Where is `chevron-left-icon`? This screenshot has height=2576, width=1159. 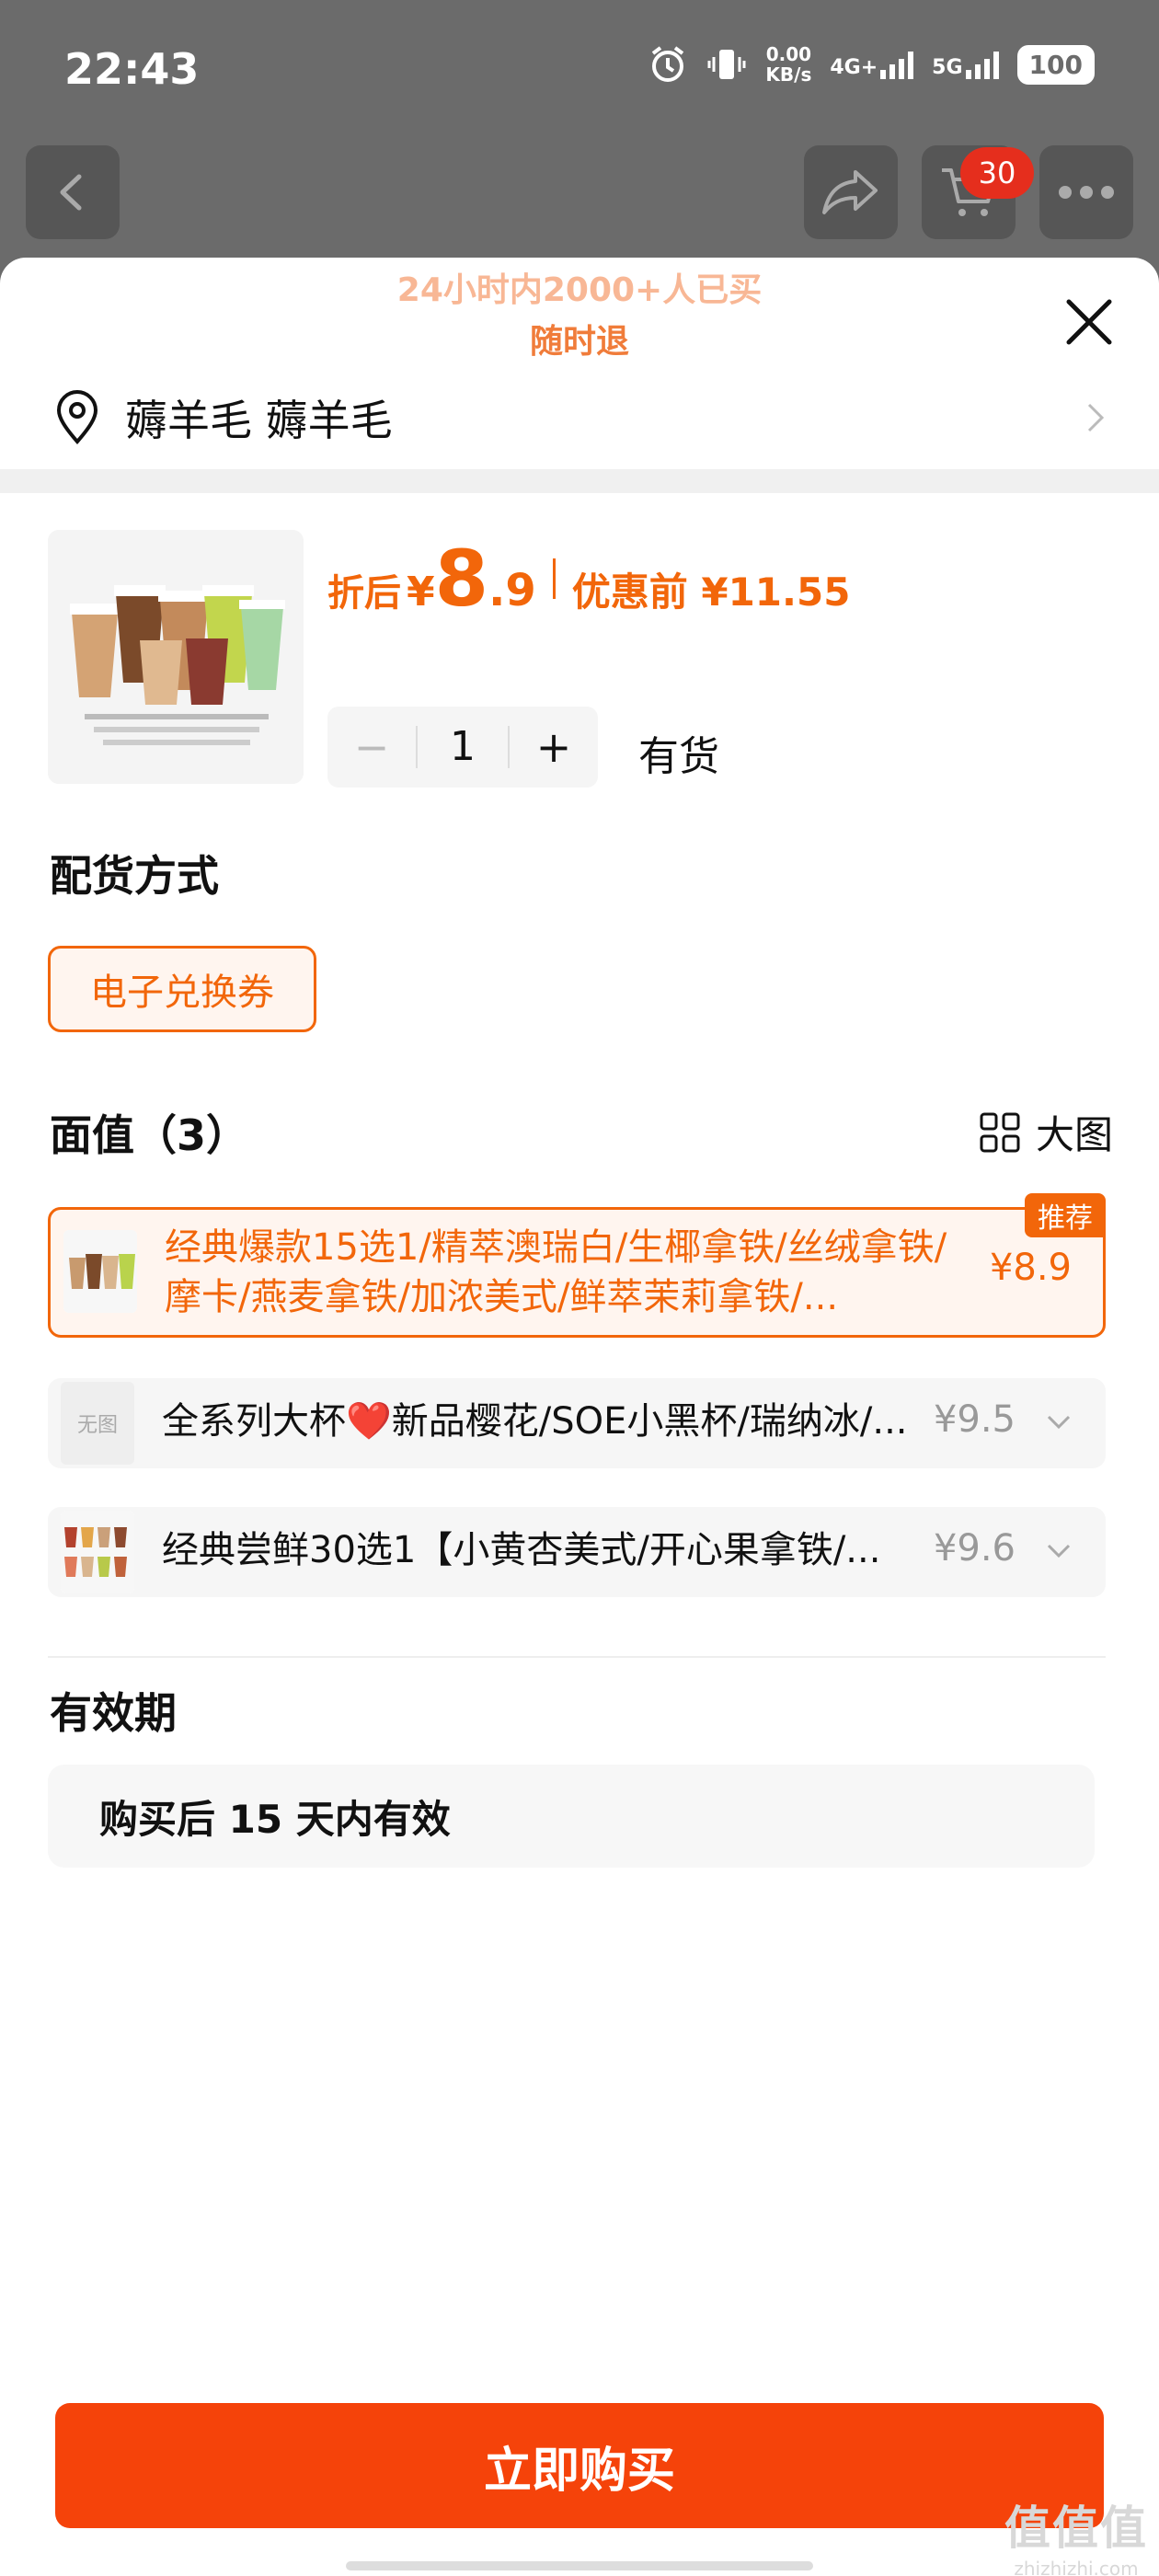 chevron-left-icon is located at coordinates (71, 192).